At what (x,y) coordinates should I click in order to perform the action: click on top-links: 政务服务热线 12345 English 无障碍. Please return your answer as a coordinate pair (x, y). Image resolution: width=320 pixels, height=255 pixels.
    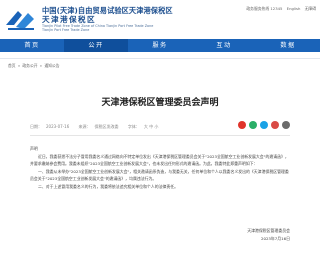
    Looking at the image, I should click on (279, 9).